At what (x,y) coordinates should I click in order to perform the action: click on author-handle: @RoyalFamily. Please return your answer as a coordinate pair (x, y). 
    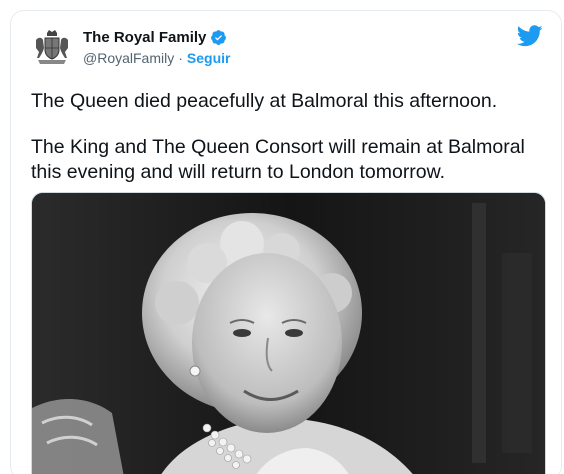
    Looking at the image, I should click on (128, 58).